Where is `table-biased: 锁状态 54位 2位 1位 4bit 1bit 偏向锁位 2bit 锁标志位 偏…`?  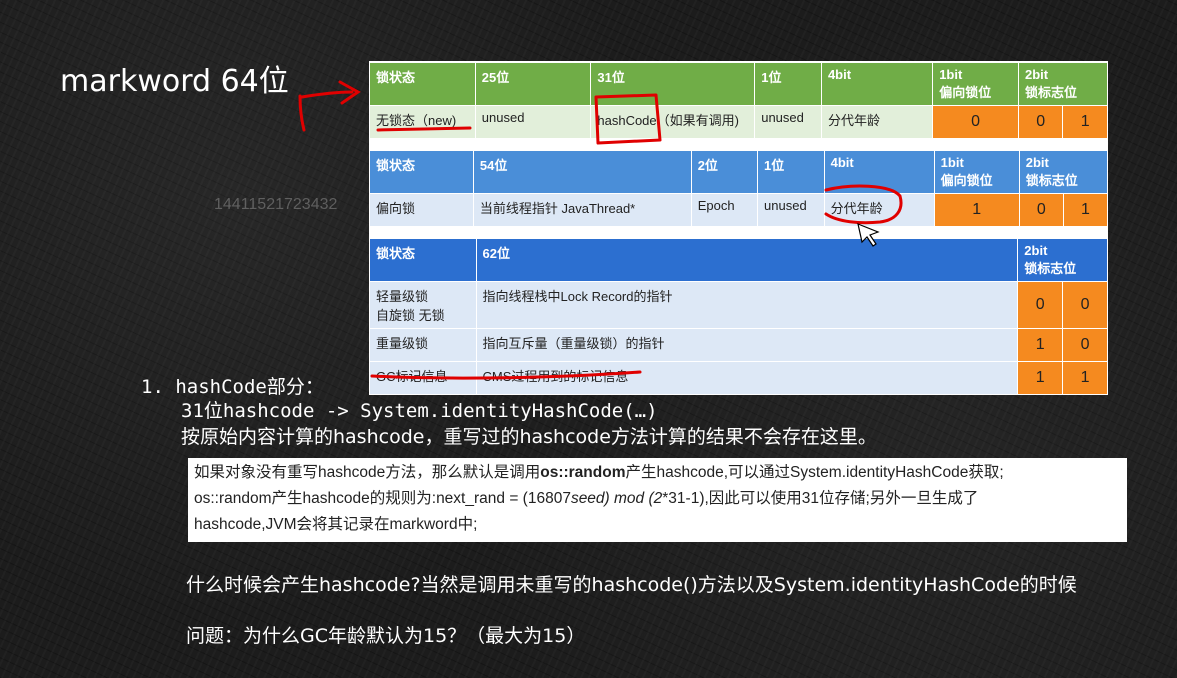
table-biased: 锁状态 54位 2位 1位 4bit 1bit 偏向锁位 2bit 锁标志位 偏… is located at coordinates (739, 188).